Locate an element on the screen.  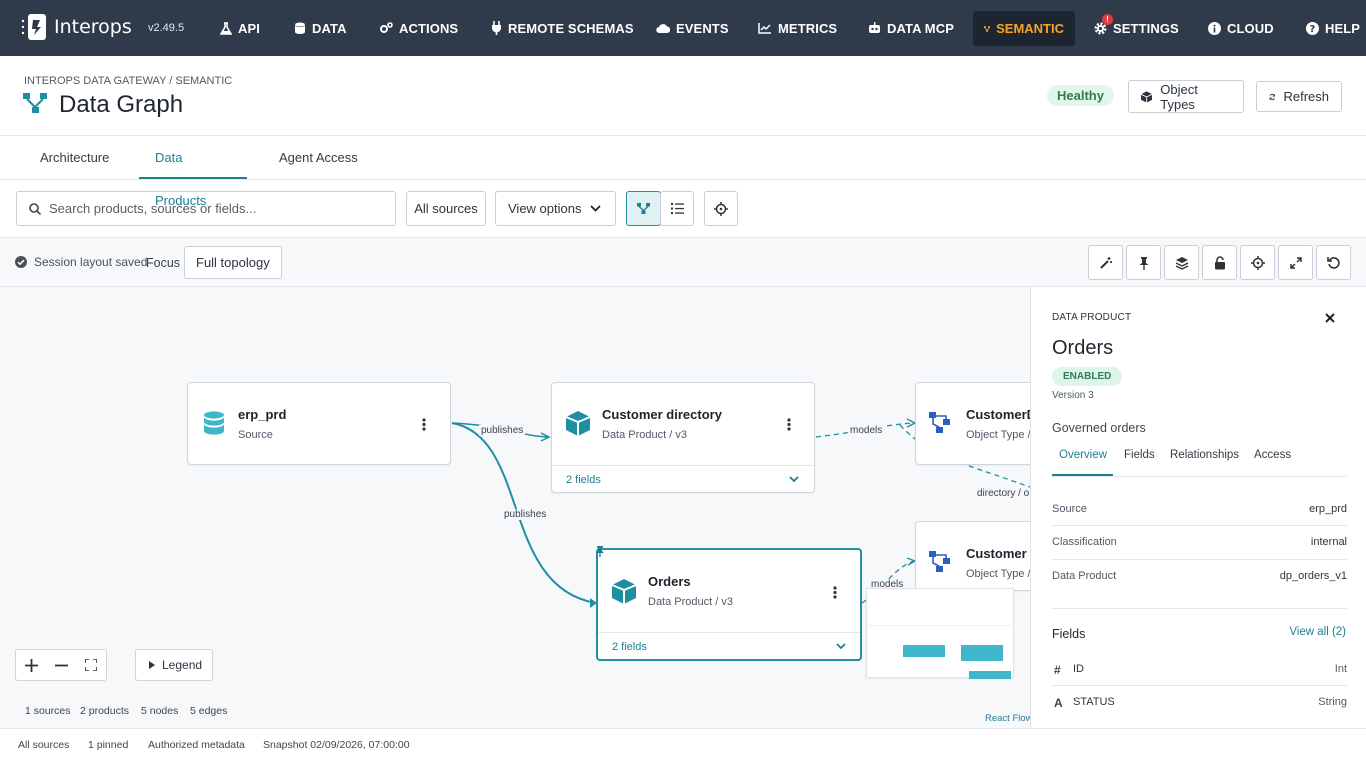
interops-logo-icon is located at coordinates (33, 27).